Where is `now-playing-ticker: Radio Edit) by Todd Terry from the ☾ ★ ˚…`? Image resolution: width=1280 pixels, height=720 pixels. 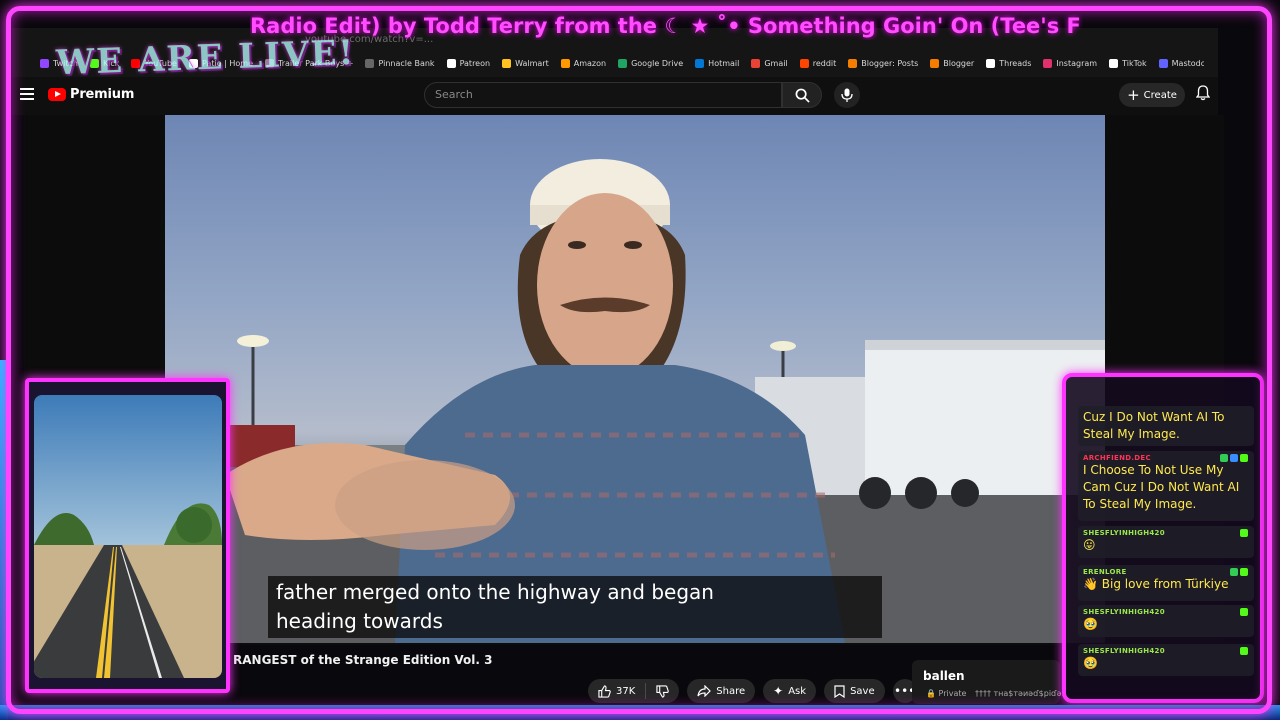
now-playing-ticker: Radio Edit) by Todd Terry from the ☾ ★ ˚… is located at coordinates (665, 26).